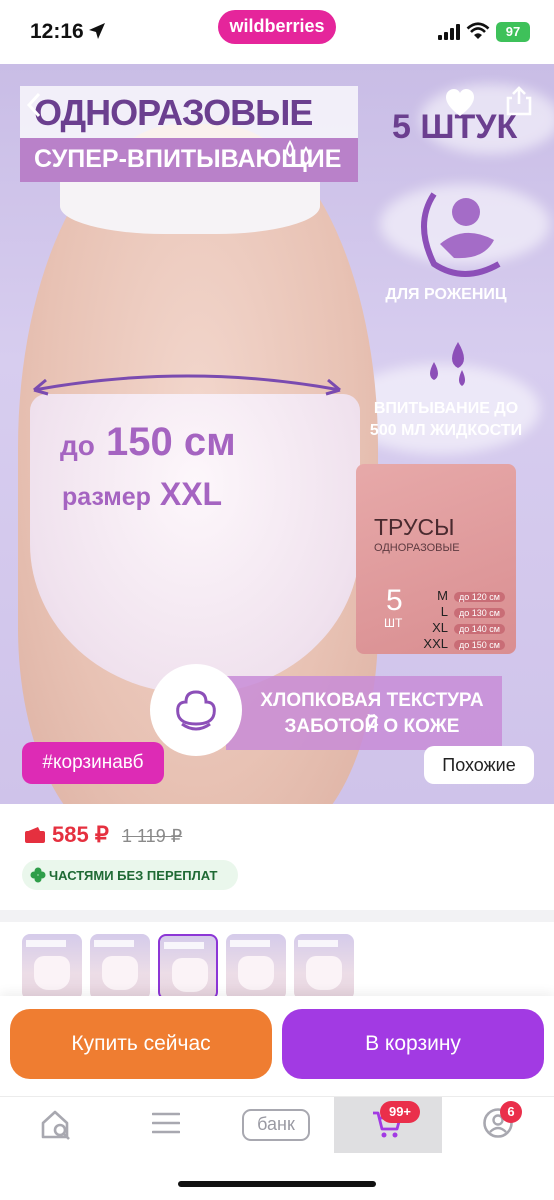 Image resolution: width=554 pixels, height=1200 pixels. Describe the element at coordinates (446, 430) in the screenshot. I see `feature-absorb-line2: 500 МЛ ЖИДКОСТИ` at that location.